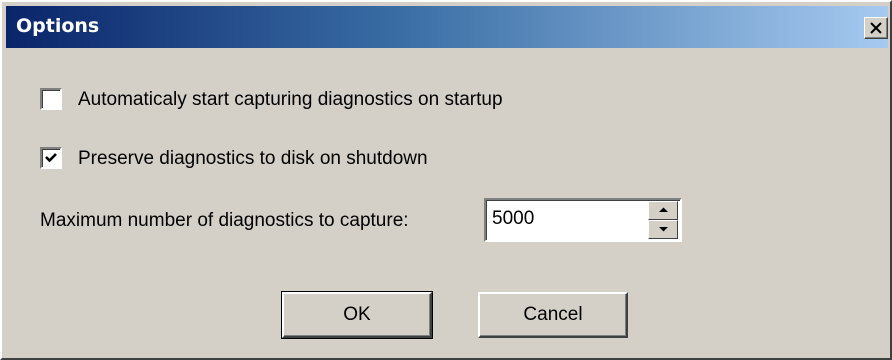 The image size is (892, 360). I want to click on arrow-up-icon, so click(663, 209).